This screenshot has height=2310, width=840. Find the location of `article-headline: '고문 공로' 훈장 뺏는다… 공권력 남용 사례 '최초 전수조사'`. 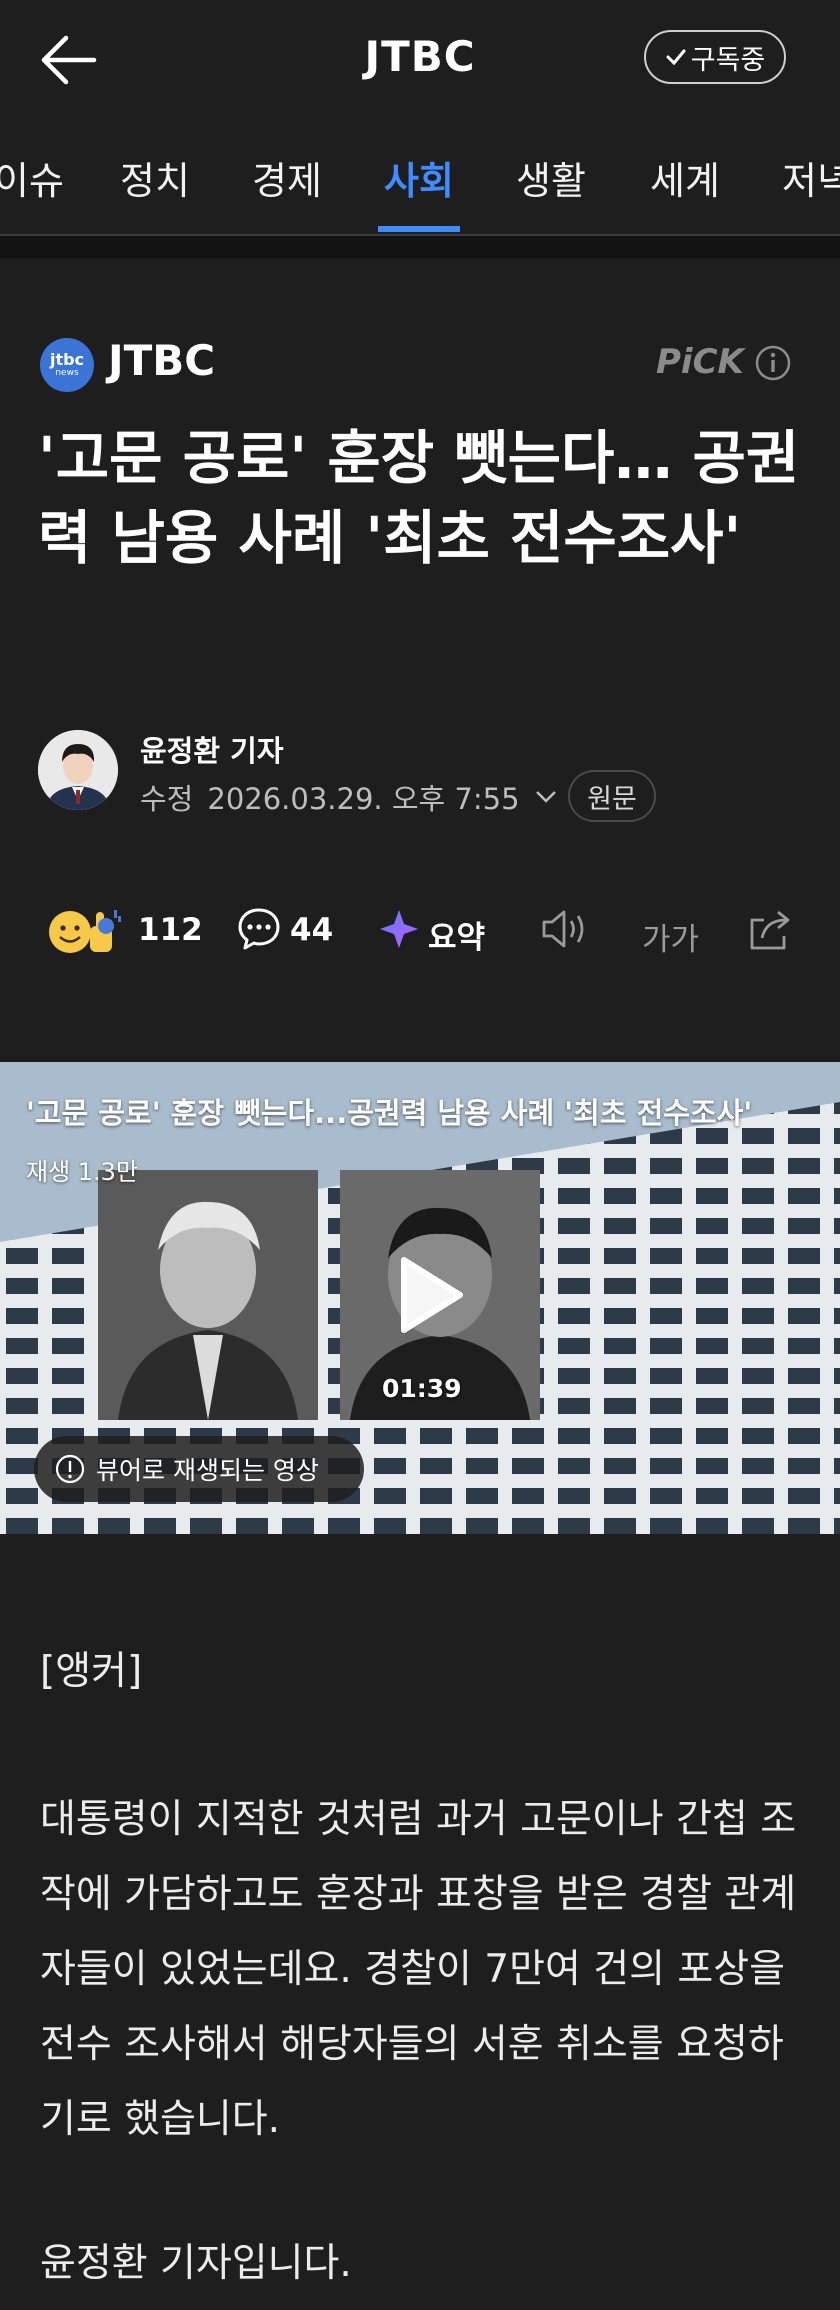

article-headline: '고문 공로' 훈장 뺏는다… 공권력 남용 사례 '최초 전수조사' is located at coordinates (419, 498).